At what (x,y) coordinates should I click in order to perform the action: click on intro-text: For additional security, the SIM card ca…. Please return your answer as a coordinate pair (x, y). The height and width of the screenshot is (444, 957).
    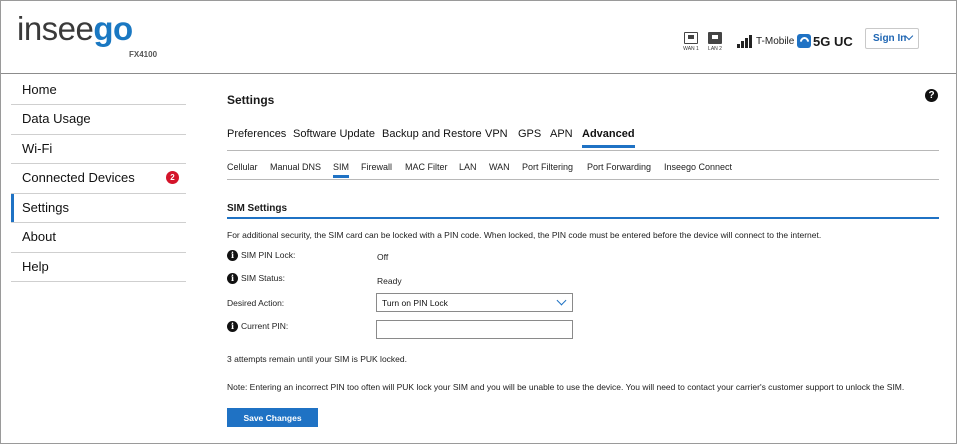
    Looking at the image, I should click on (524, 235).